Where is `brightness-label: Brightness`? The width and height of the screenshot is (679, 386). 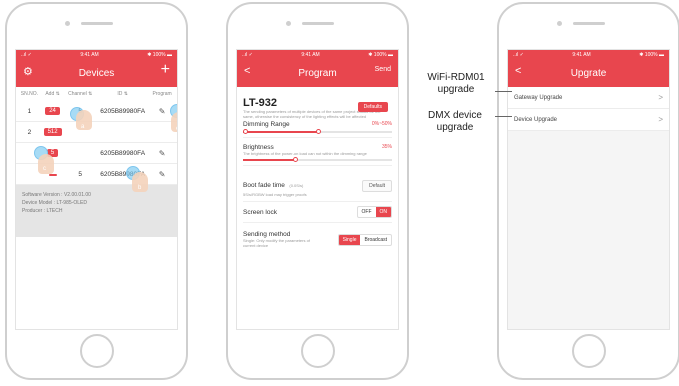
brightness-label: Brightness is located at coordinates (258, 147).